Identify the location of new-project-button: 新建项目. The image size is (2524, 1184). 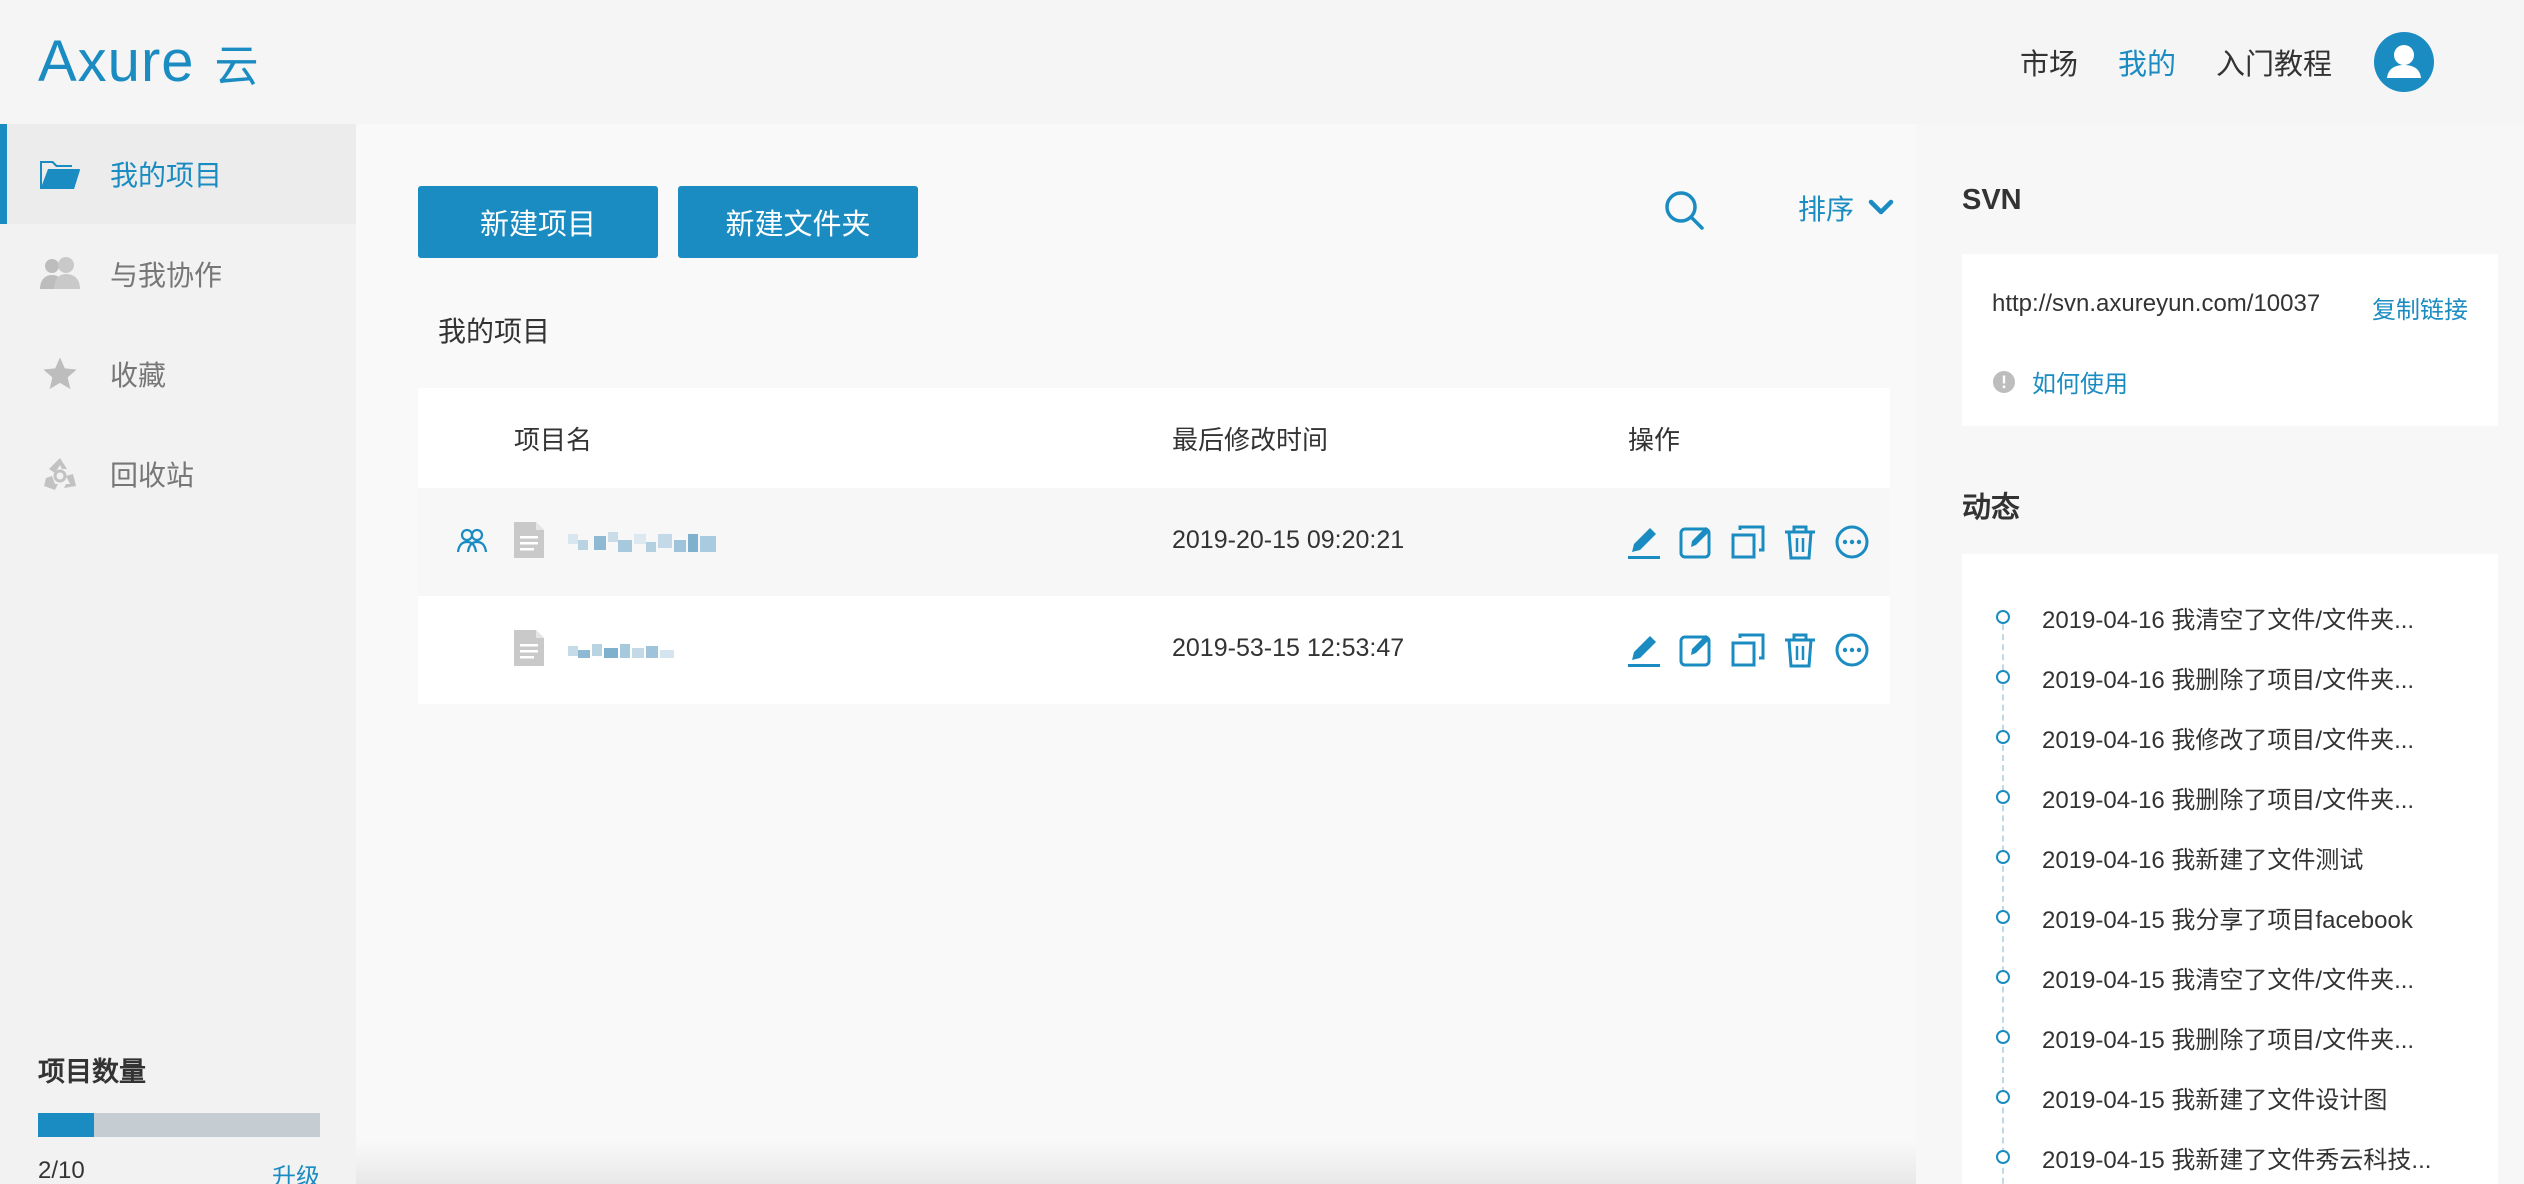
(538, 222).